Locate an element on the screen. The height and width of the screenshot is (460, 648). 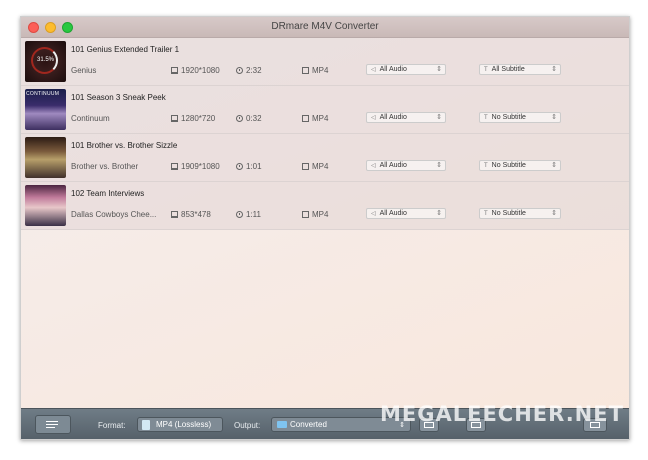
add-files-button is located at coordinates (53, 424).